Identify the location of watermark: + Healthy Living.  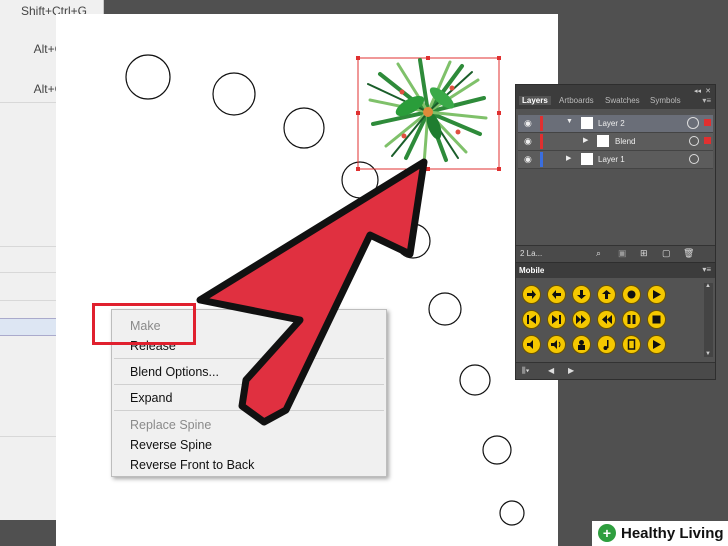
(660, 533).